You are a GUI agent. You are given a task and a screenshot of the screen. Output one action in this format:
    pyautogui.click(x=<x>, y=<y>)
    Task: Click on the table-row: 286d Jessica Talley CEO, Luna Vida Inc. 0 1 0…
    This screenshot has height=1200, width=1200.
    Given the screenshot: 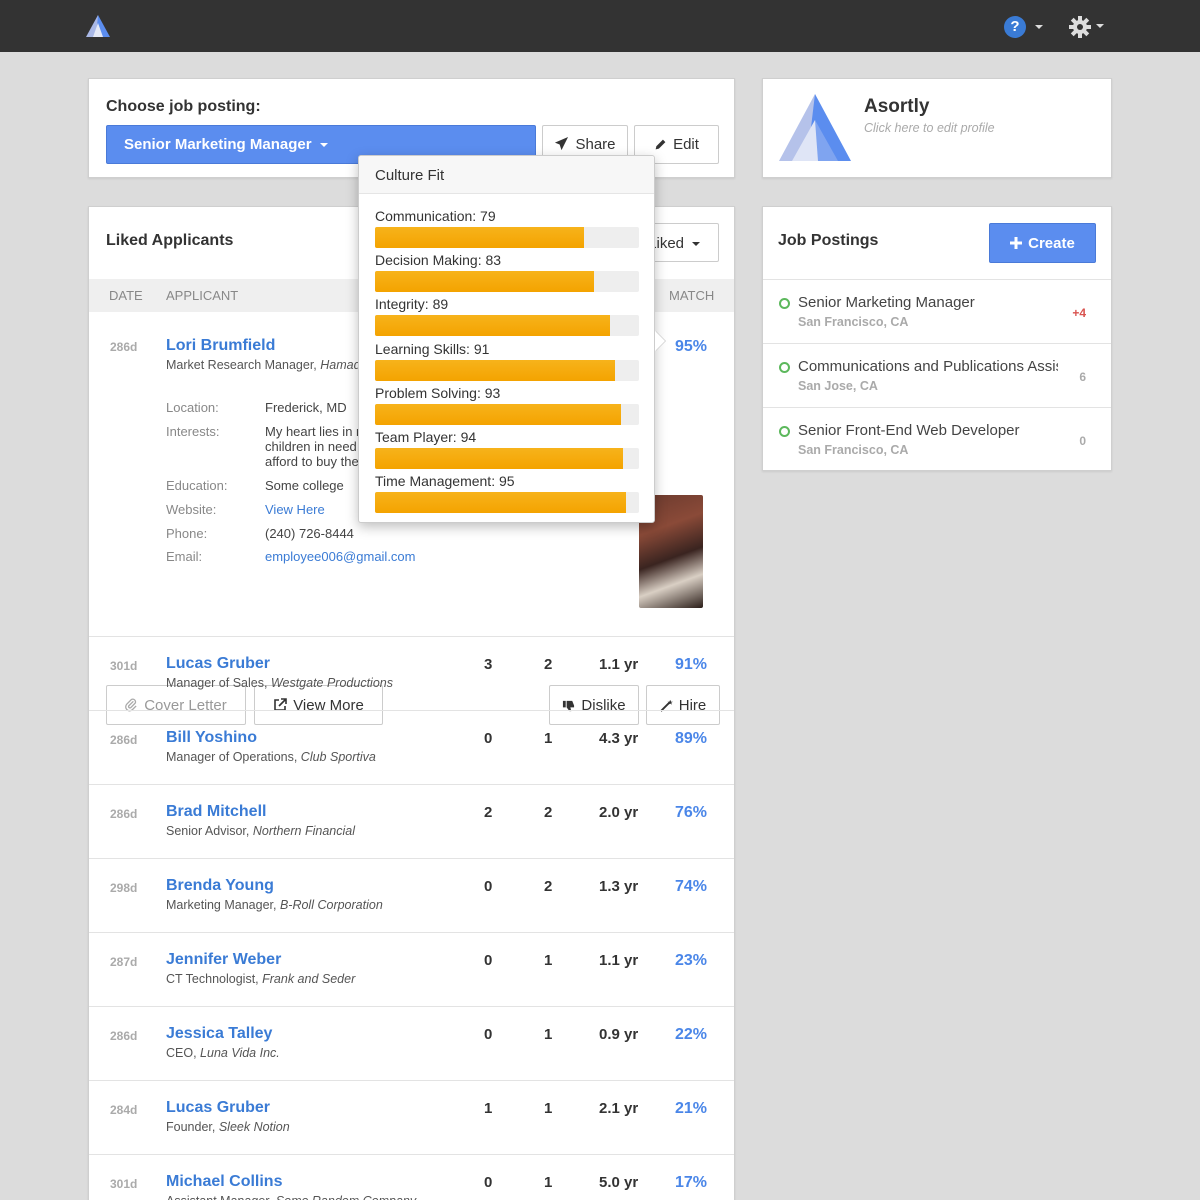 What is the action you would take?
    pyautogui.click(x=411, y=1044)
    